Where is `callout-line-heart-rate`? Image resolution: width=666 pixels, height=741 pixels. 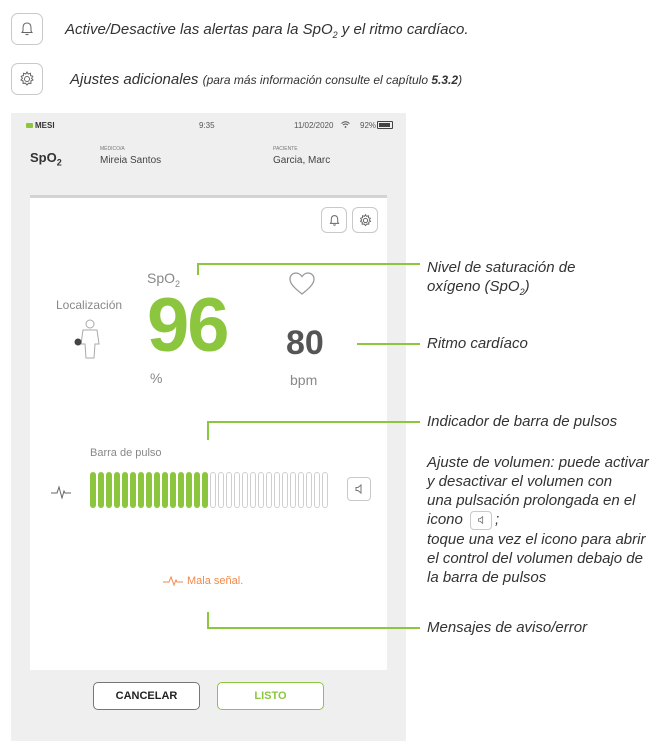
callout-line-heart-rate is located at coordinates (388, 344).